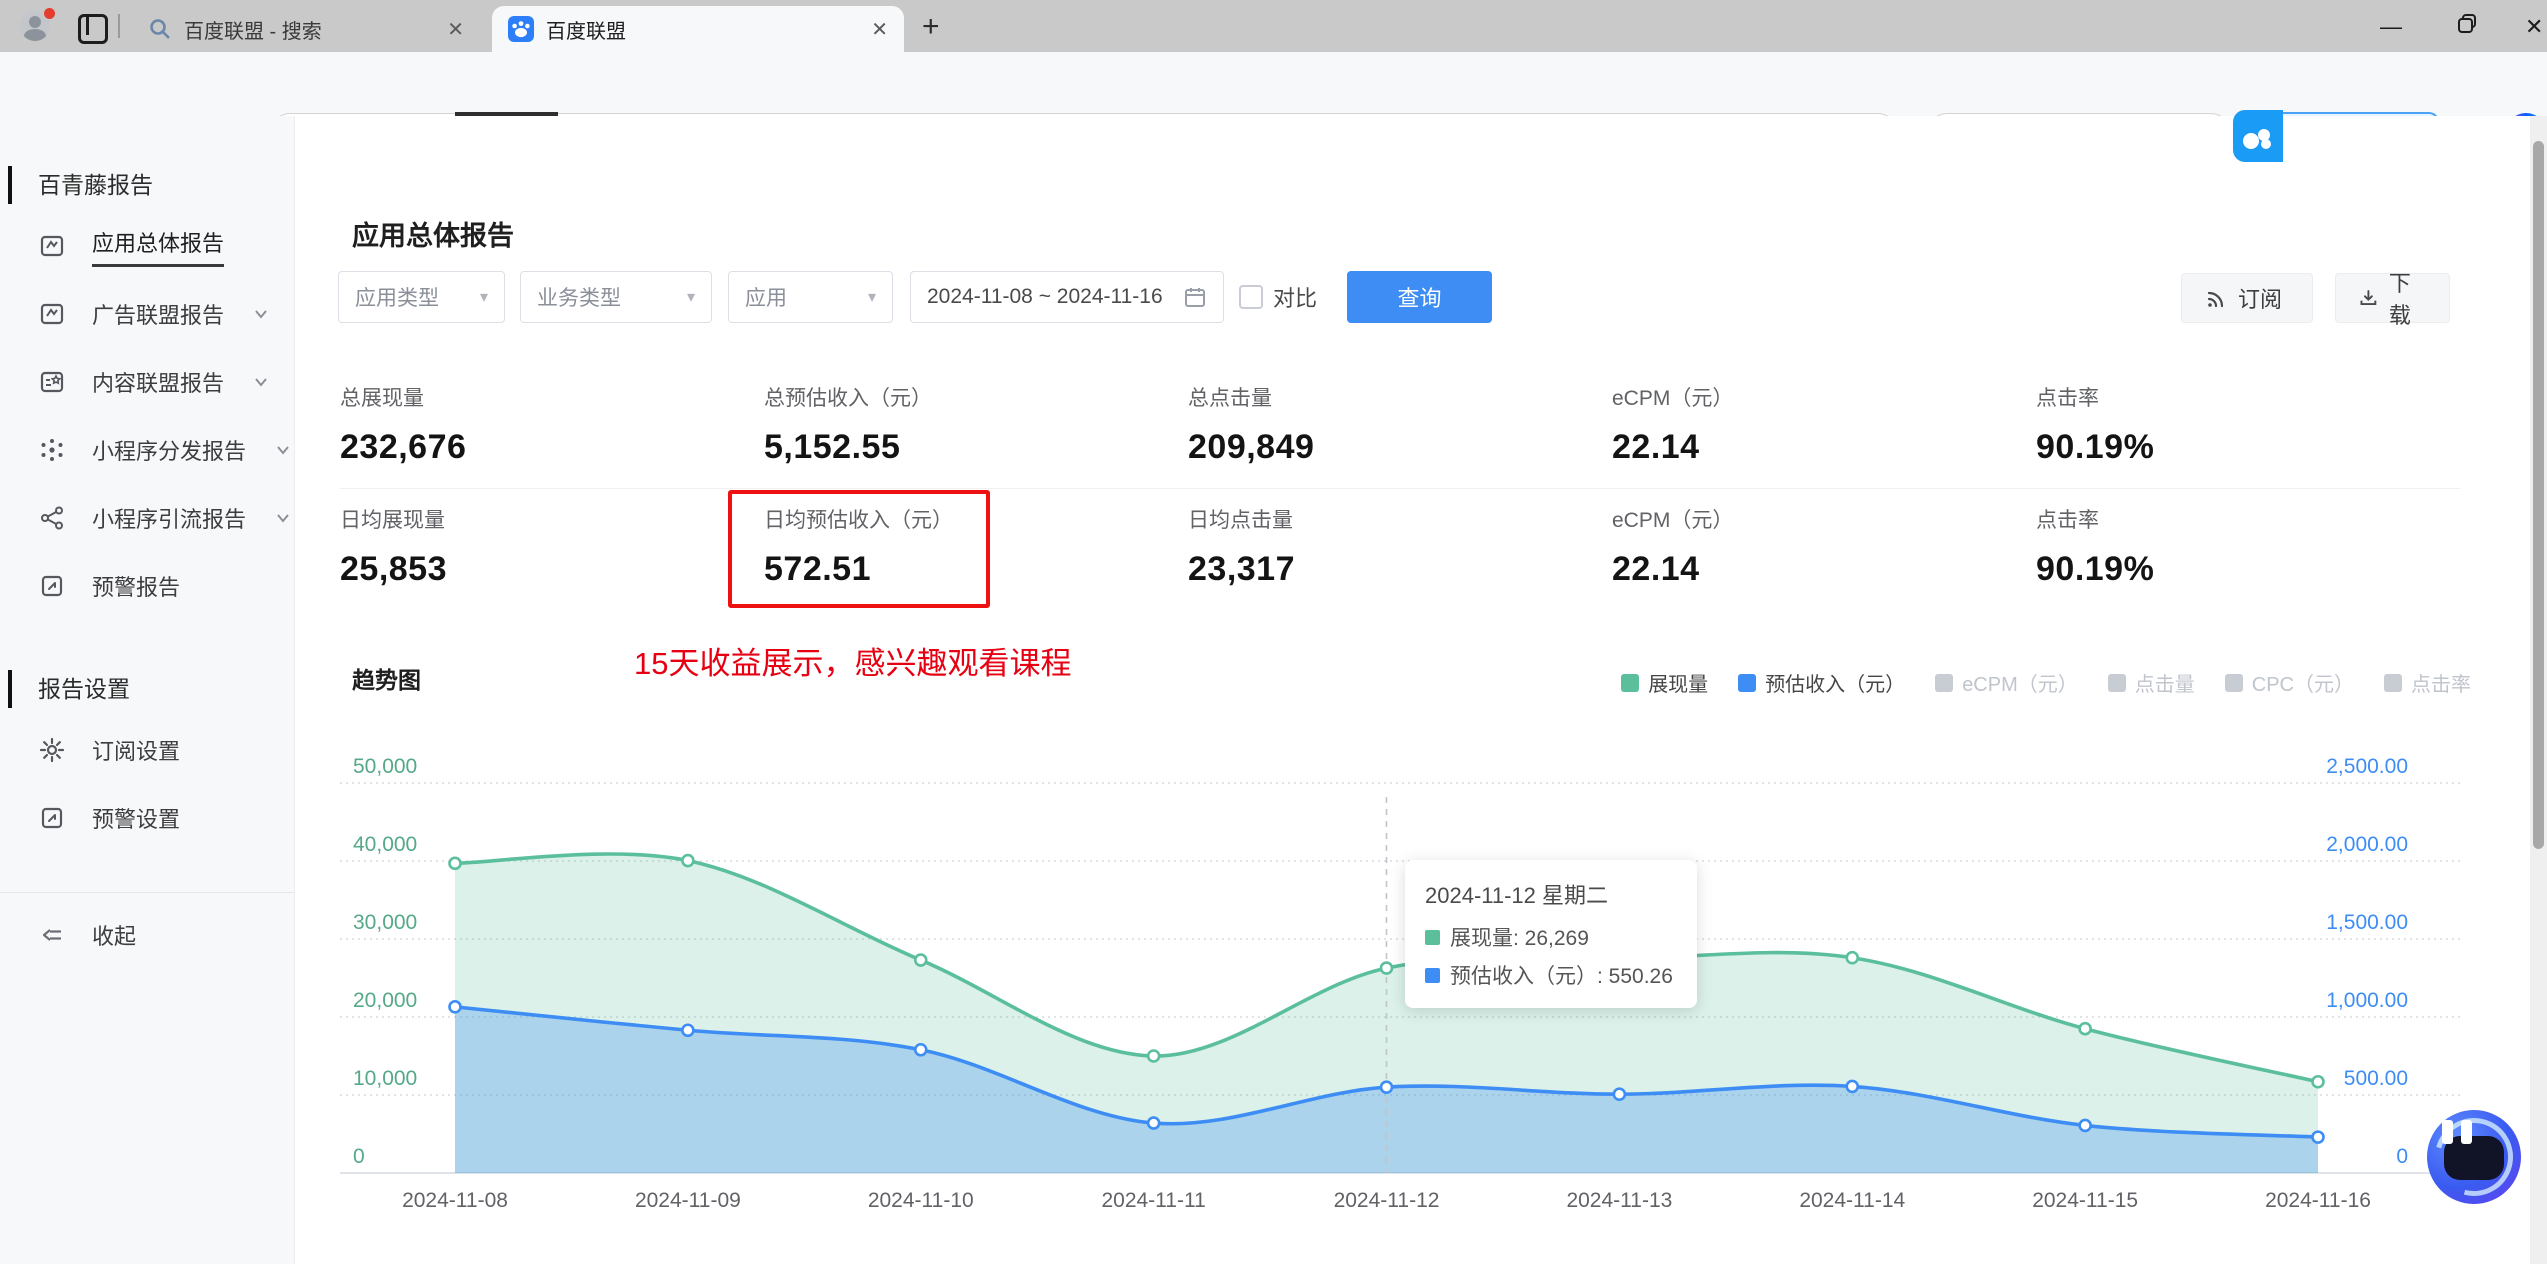 Image resolution: width=2547 pixels, height=1264 pixels. I want to click on scrollbar-thumb, so click(2538, 495).